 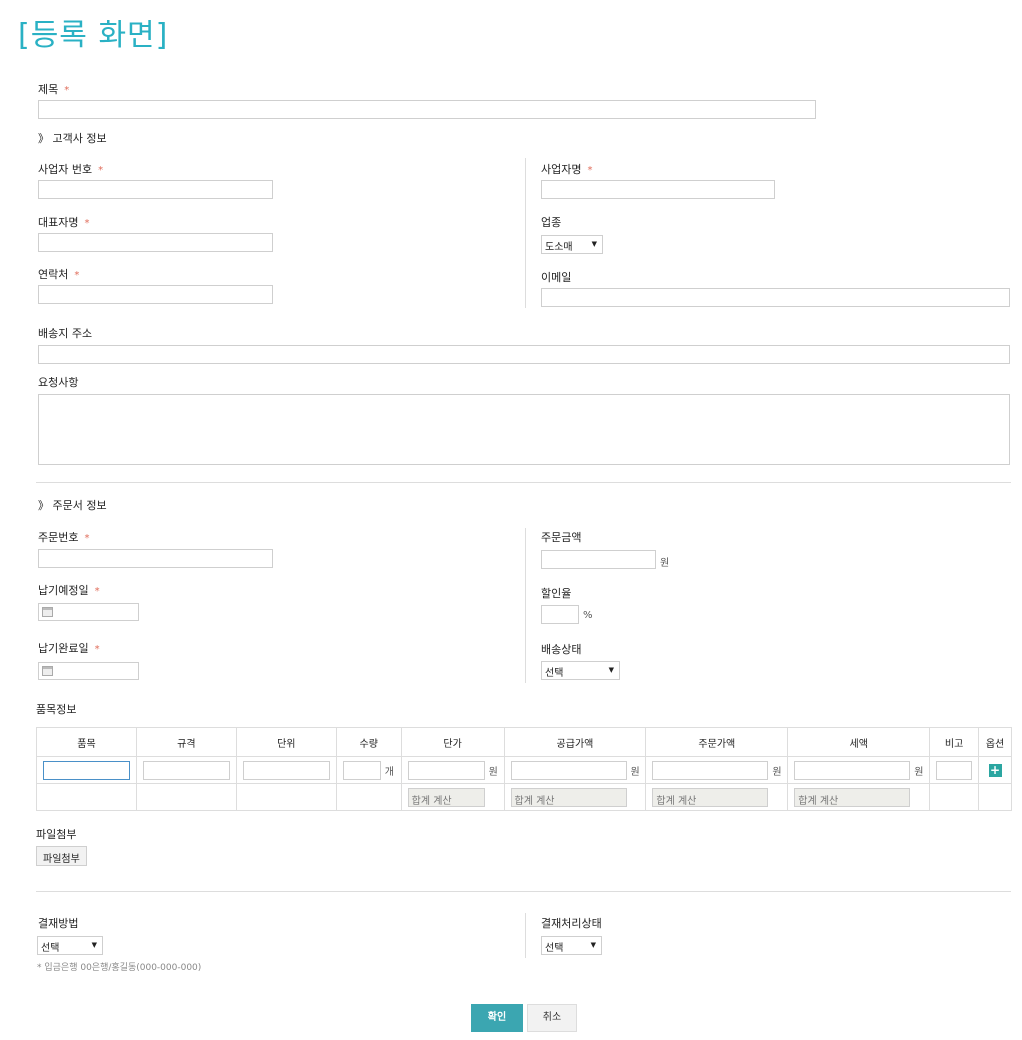 I want to click on required-mark: *, so click(x=67, y=90).